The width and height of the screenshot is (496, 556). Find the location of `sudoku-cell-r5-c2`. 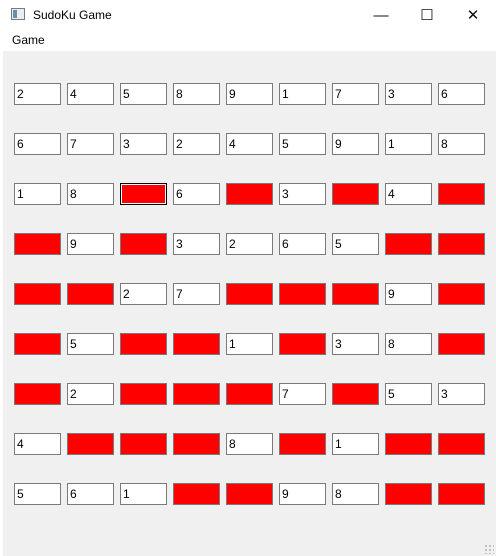

sudoku-cell-r5-c2 is located at coordinates (90, 294).